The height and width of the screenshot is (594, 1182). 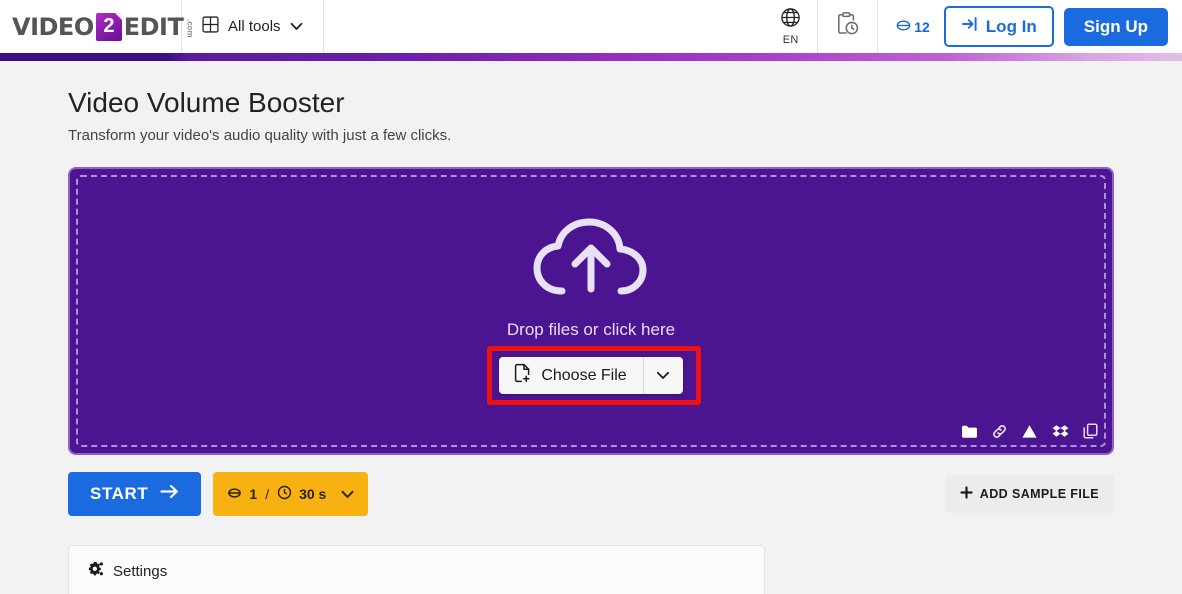 I want to click on choose-file-wrapper: Choose File, so click(x=594, y=375).